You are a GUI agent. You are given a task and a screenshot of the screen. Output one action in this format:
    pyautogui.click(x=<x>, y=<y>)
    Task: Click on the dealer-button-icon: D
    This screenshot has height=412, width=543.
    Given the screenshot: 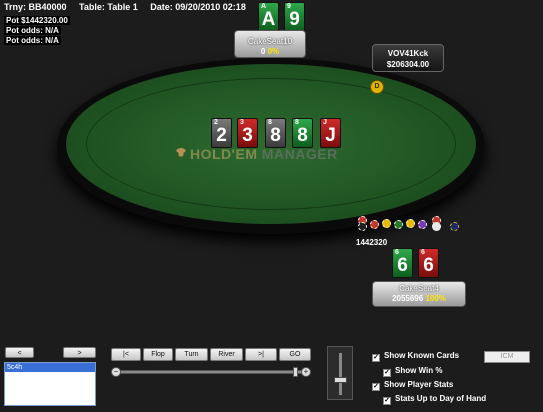 What is the action you would take?
    pyautogui.click(x=377, y=87)
    